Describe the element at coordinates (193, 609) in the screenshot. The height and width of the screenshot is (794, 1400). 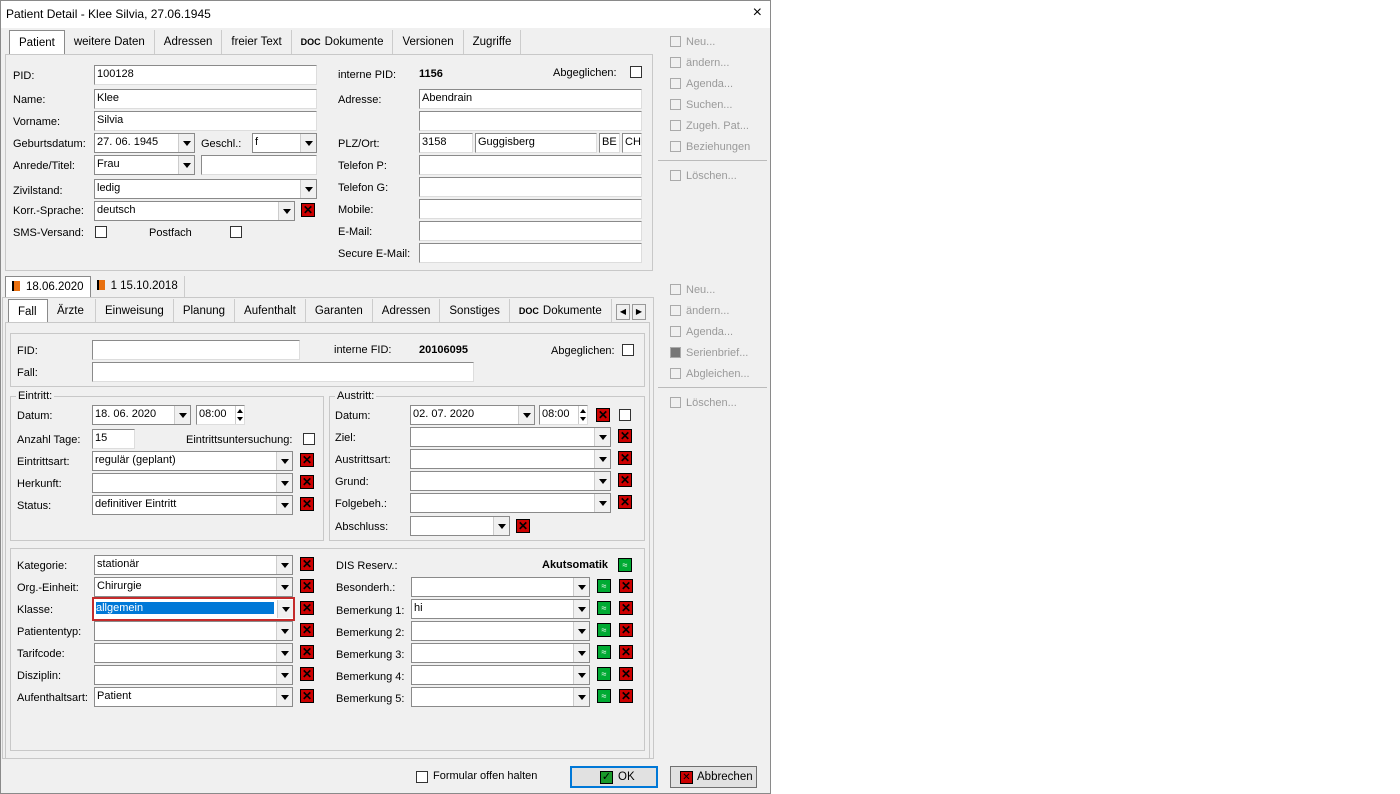
I see `klasse-select: allgemein` at that location.